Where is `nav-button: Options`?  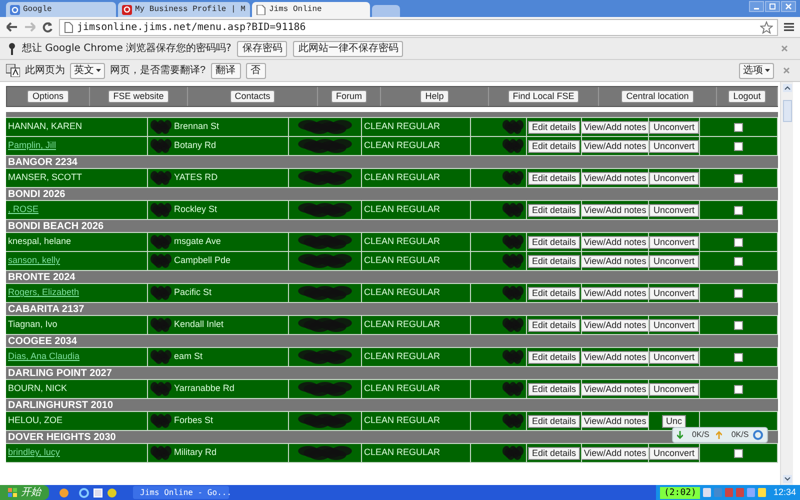
nav-button: Options is located at coordinates (48, 96).